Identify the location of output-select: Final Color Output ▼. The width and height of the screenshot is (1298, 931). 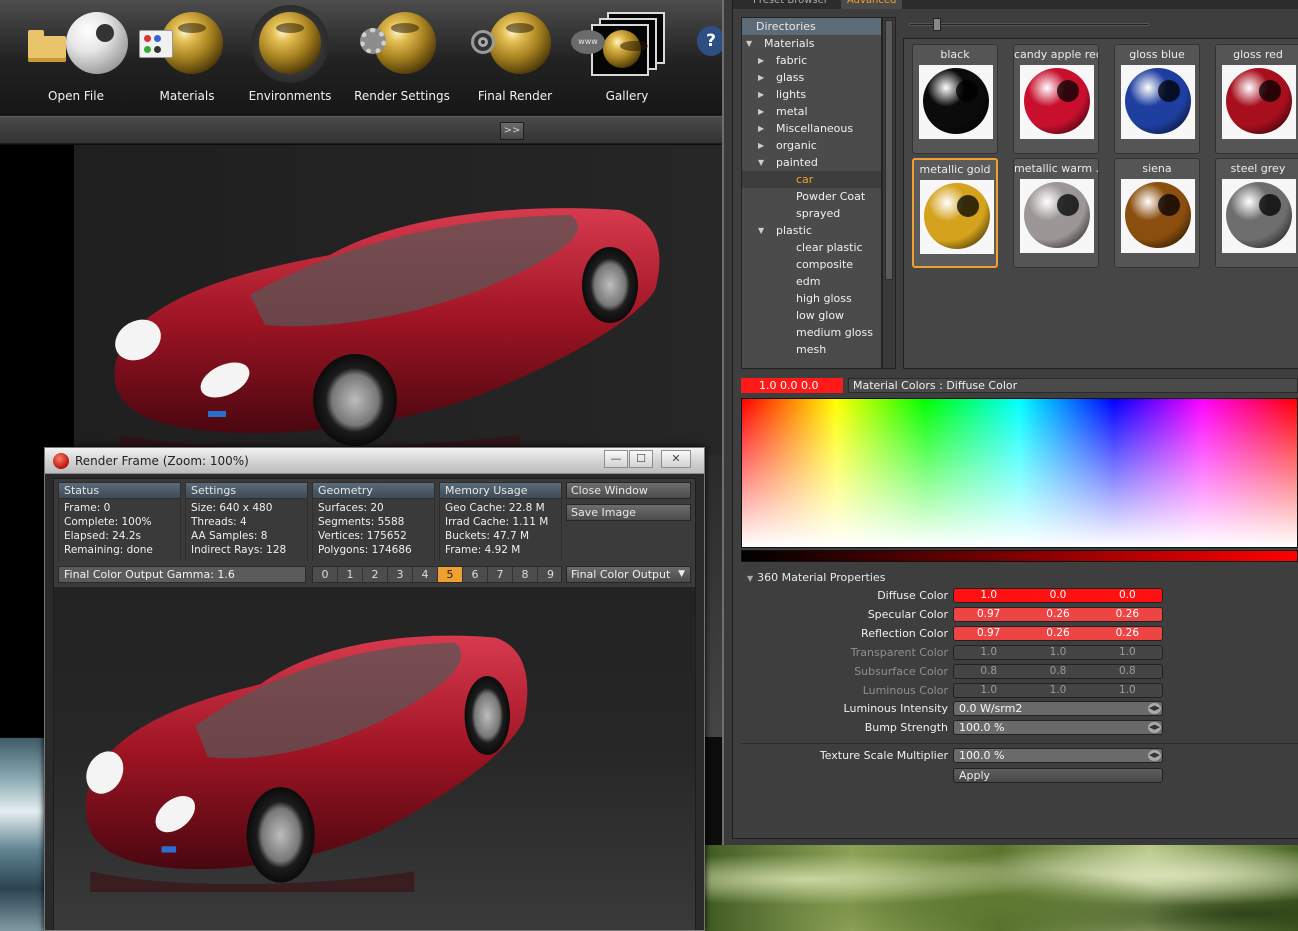
(628, 574).